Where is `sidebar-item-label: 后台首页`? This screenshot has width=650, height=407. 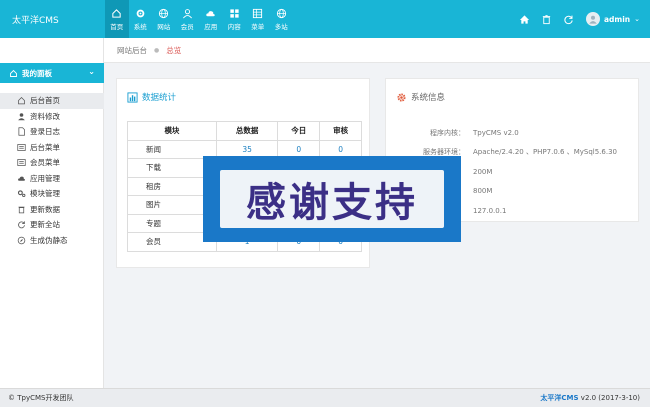 sidebar-item-label: 后台首页 is located at coordinates (45, 101).